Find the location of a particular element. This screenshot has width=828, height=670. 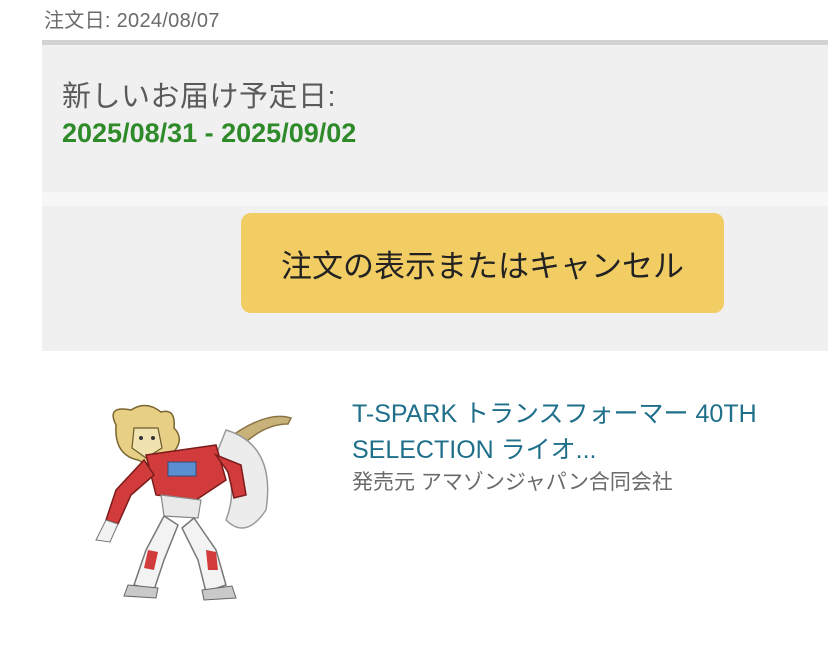

delivery-estimate-label: 新しいお届け予定日: is located at coordinates (199, 97).